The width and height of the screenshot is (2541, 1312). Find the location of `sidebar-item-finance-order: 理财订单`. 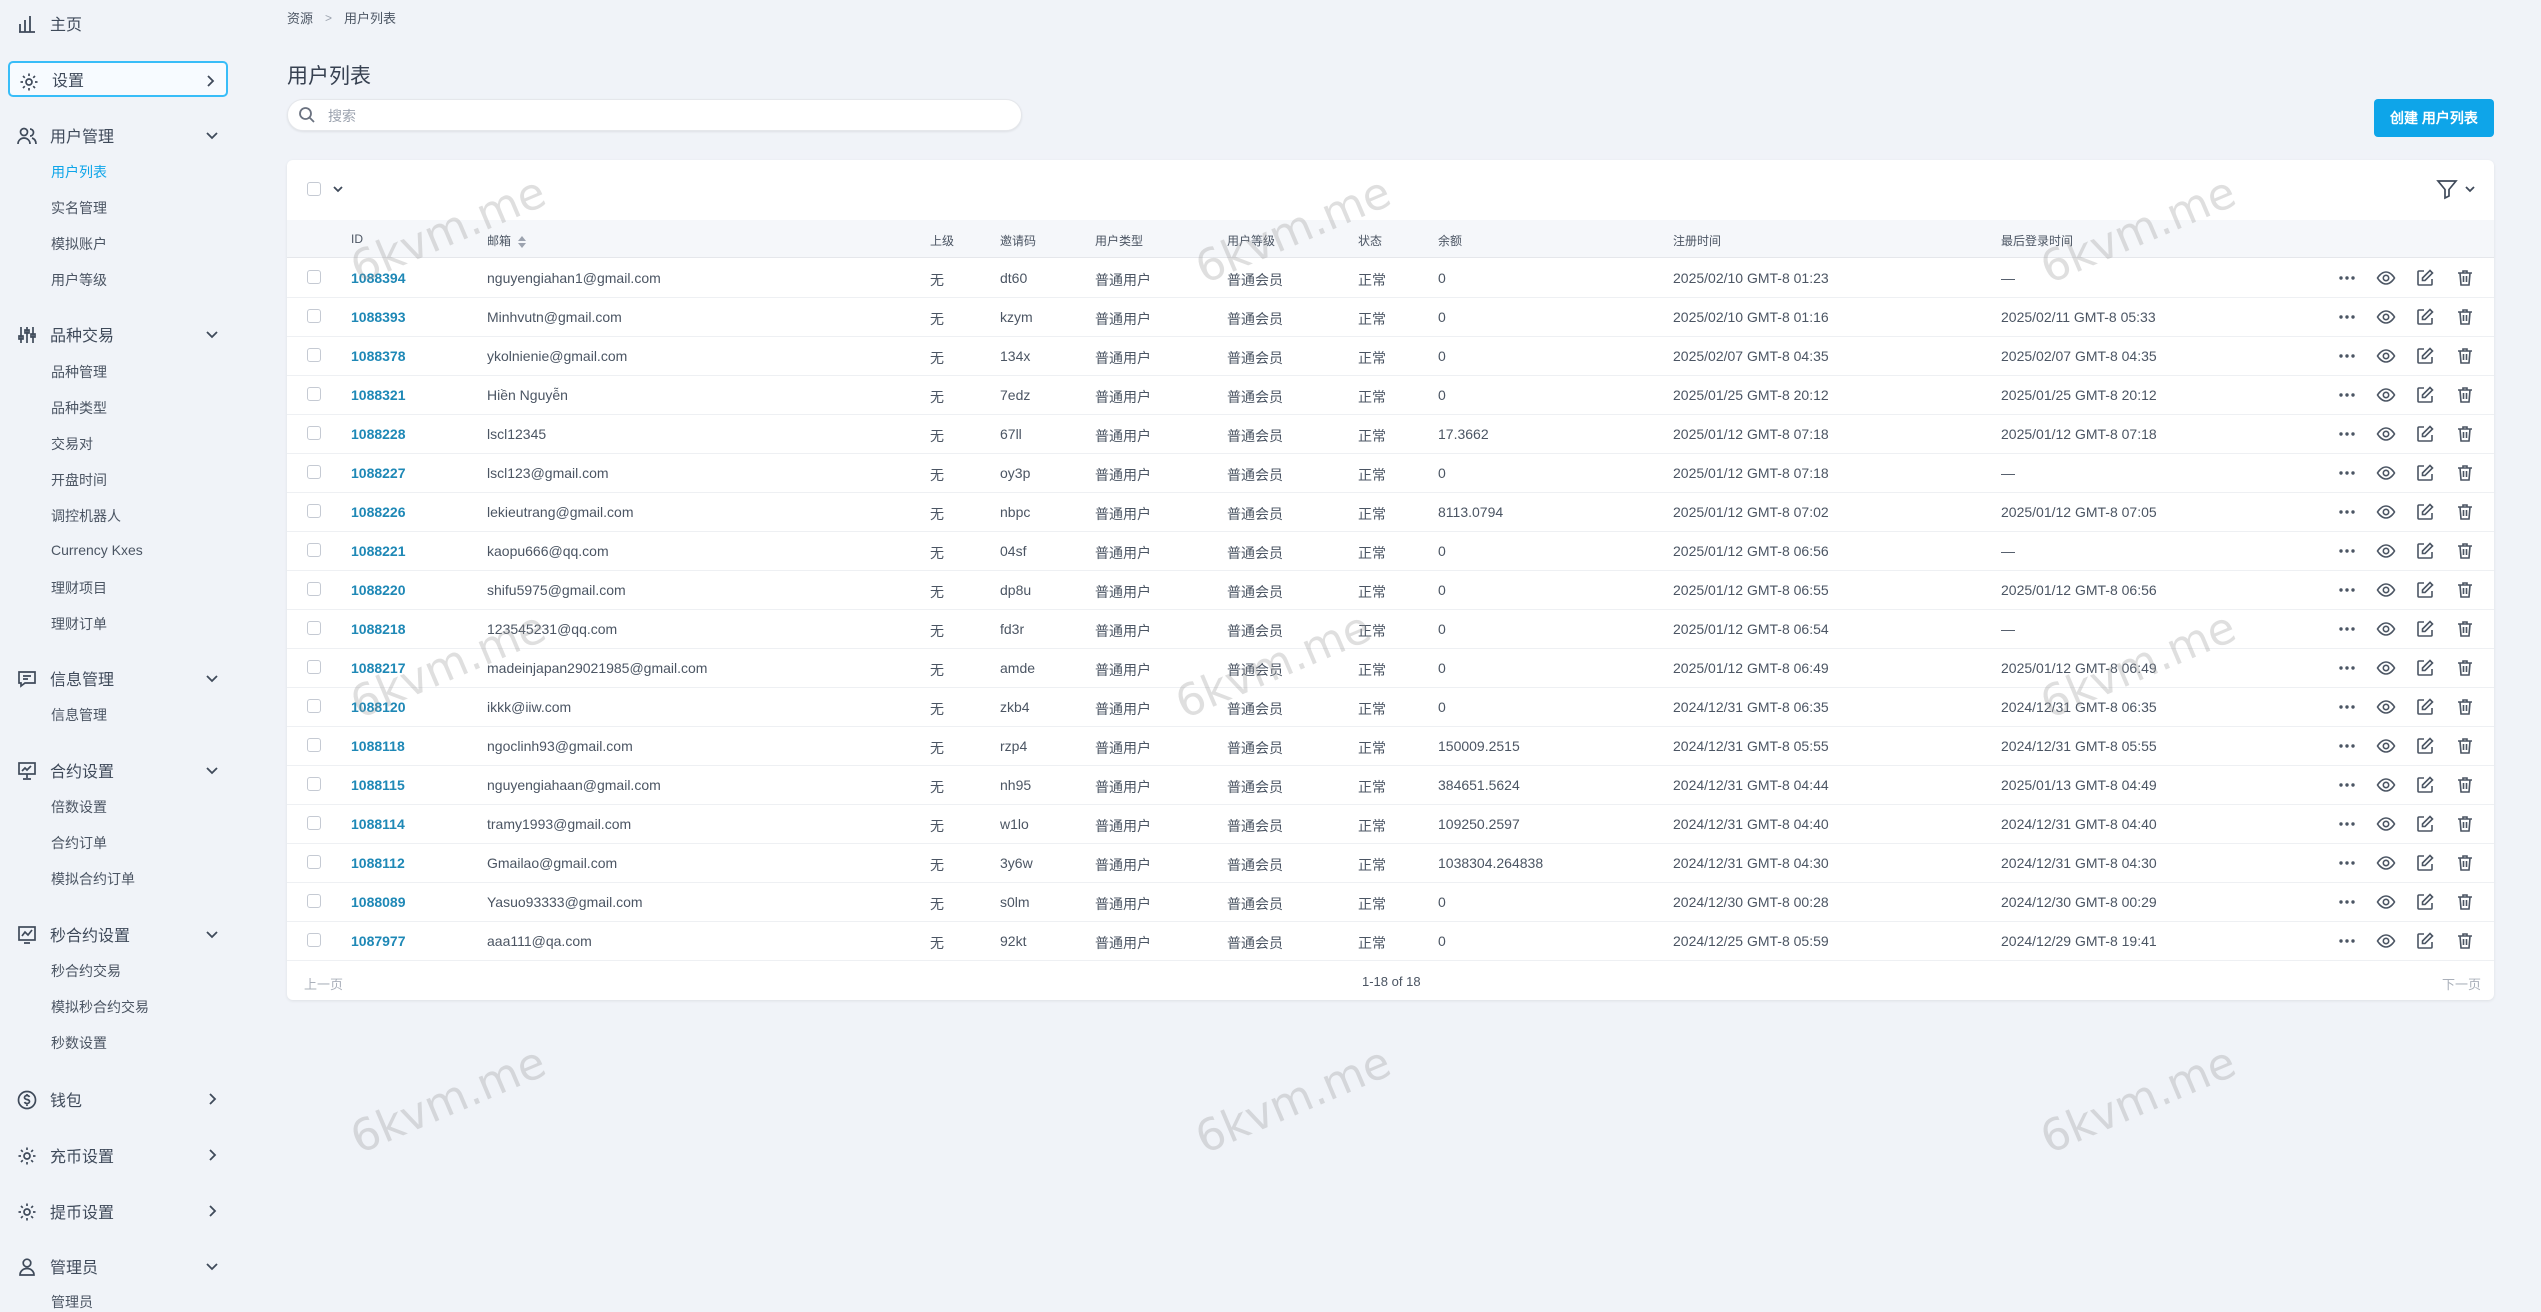

sidebar-item-finance-order: 理财订单 is located at coordinates (79, 624).